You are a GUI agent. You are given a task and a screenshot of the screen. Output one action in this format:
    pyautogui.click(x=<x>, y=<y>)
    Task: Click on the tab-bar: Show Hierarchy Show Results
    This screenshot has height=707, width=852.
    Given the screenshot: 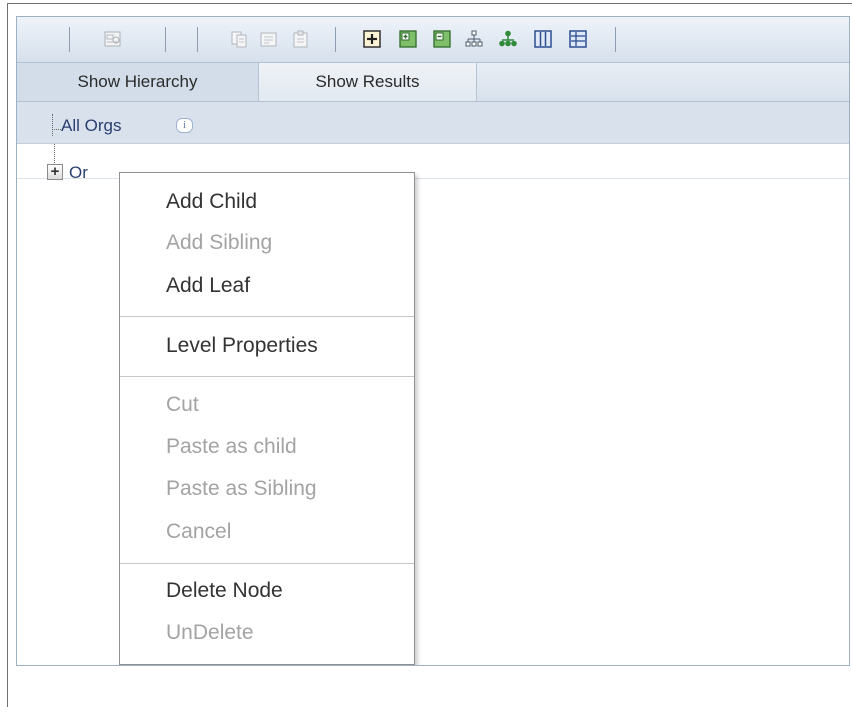 What is the action you would take?
    pyautogui.click(x=433, y=82)
    